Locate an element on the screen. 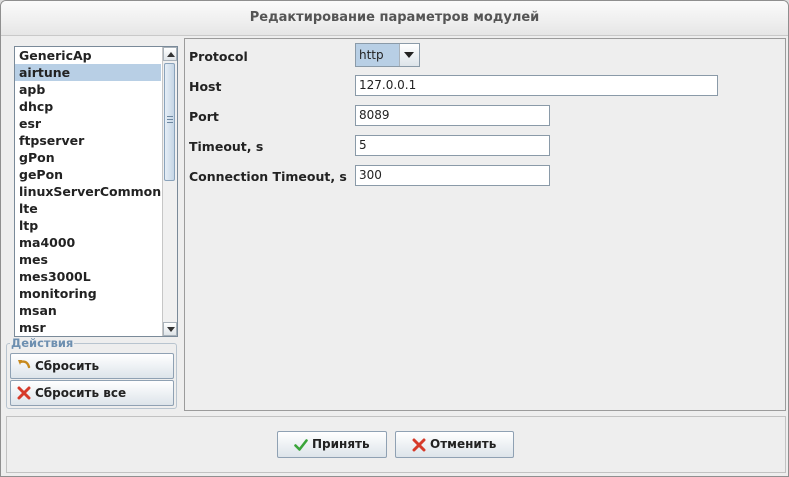 This screenshot has width=789, height=477. arrow-up-icon is located at coordinates (171, 54).